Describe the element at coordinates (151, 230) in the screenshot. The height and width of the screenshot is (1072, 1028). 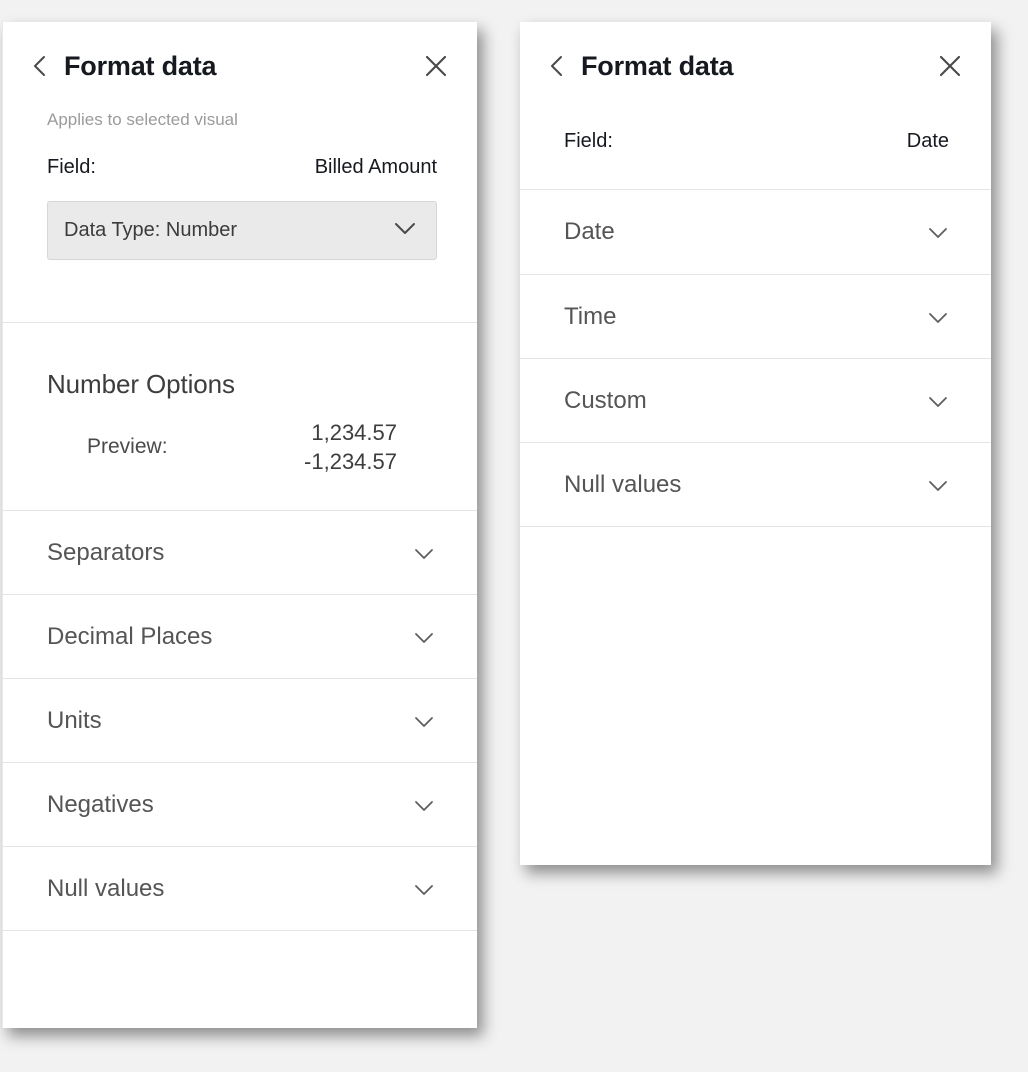
I see `data-type-select-label: Data Type: Number` at that location.